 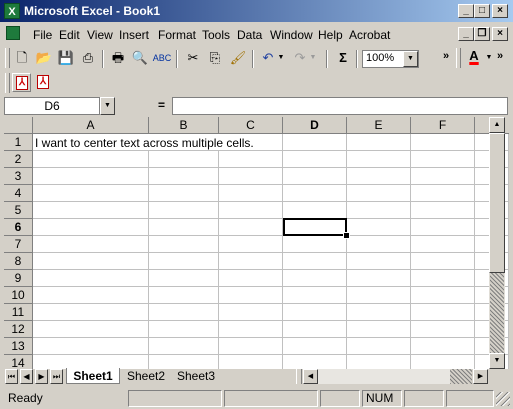 What do you see at coordinates (21, 82) in the screenshot?
I see `acrobat-convert-button: ⅄` at bounding box center [21, 82].